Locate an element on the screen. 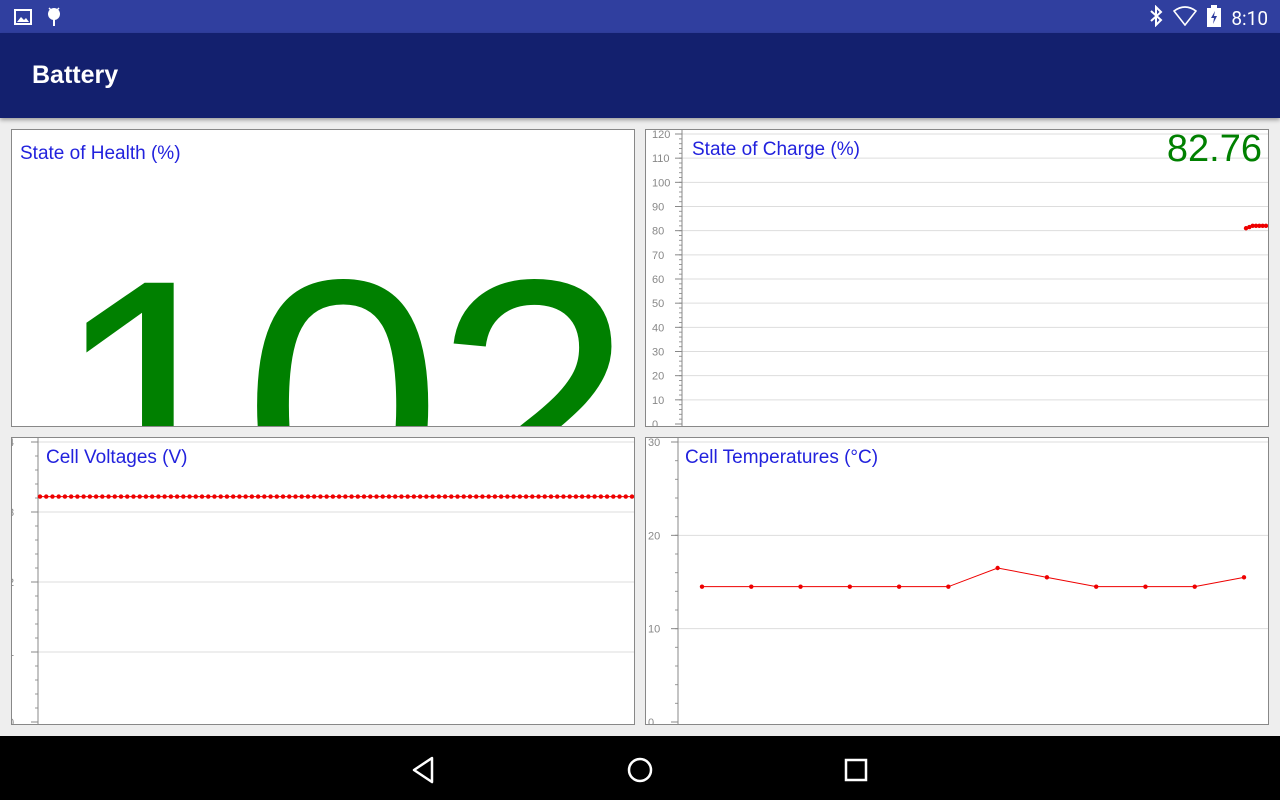 The height and width of the screenshot is (800, 1280). recents-button is located at coordinates (856, 770).